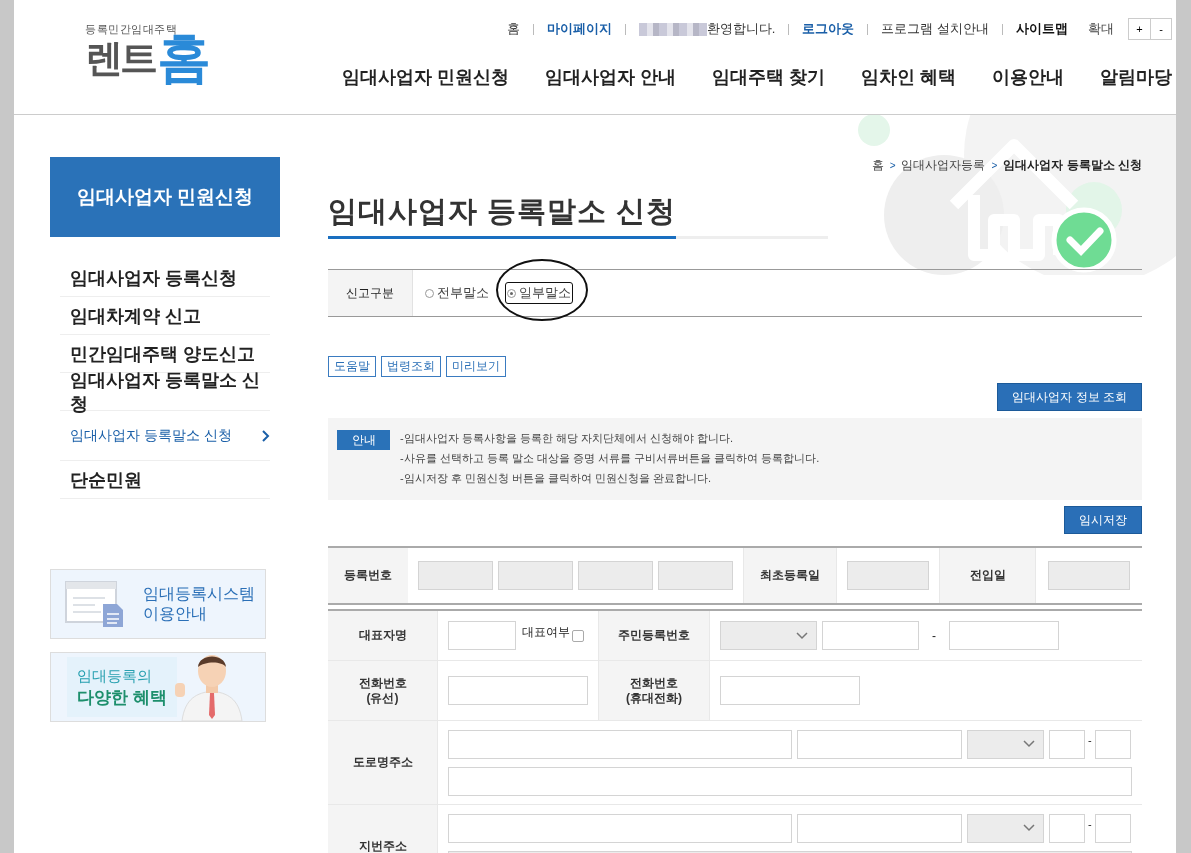 The image size is (1191, 853). I want to click on redaction-block, so click(672, 29).